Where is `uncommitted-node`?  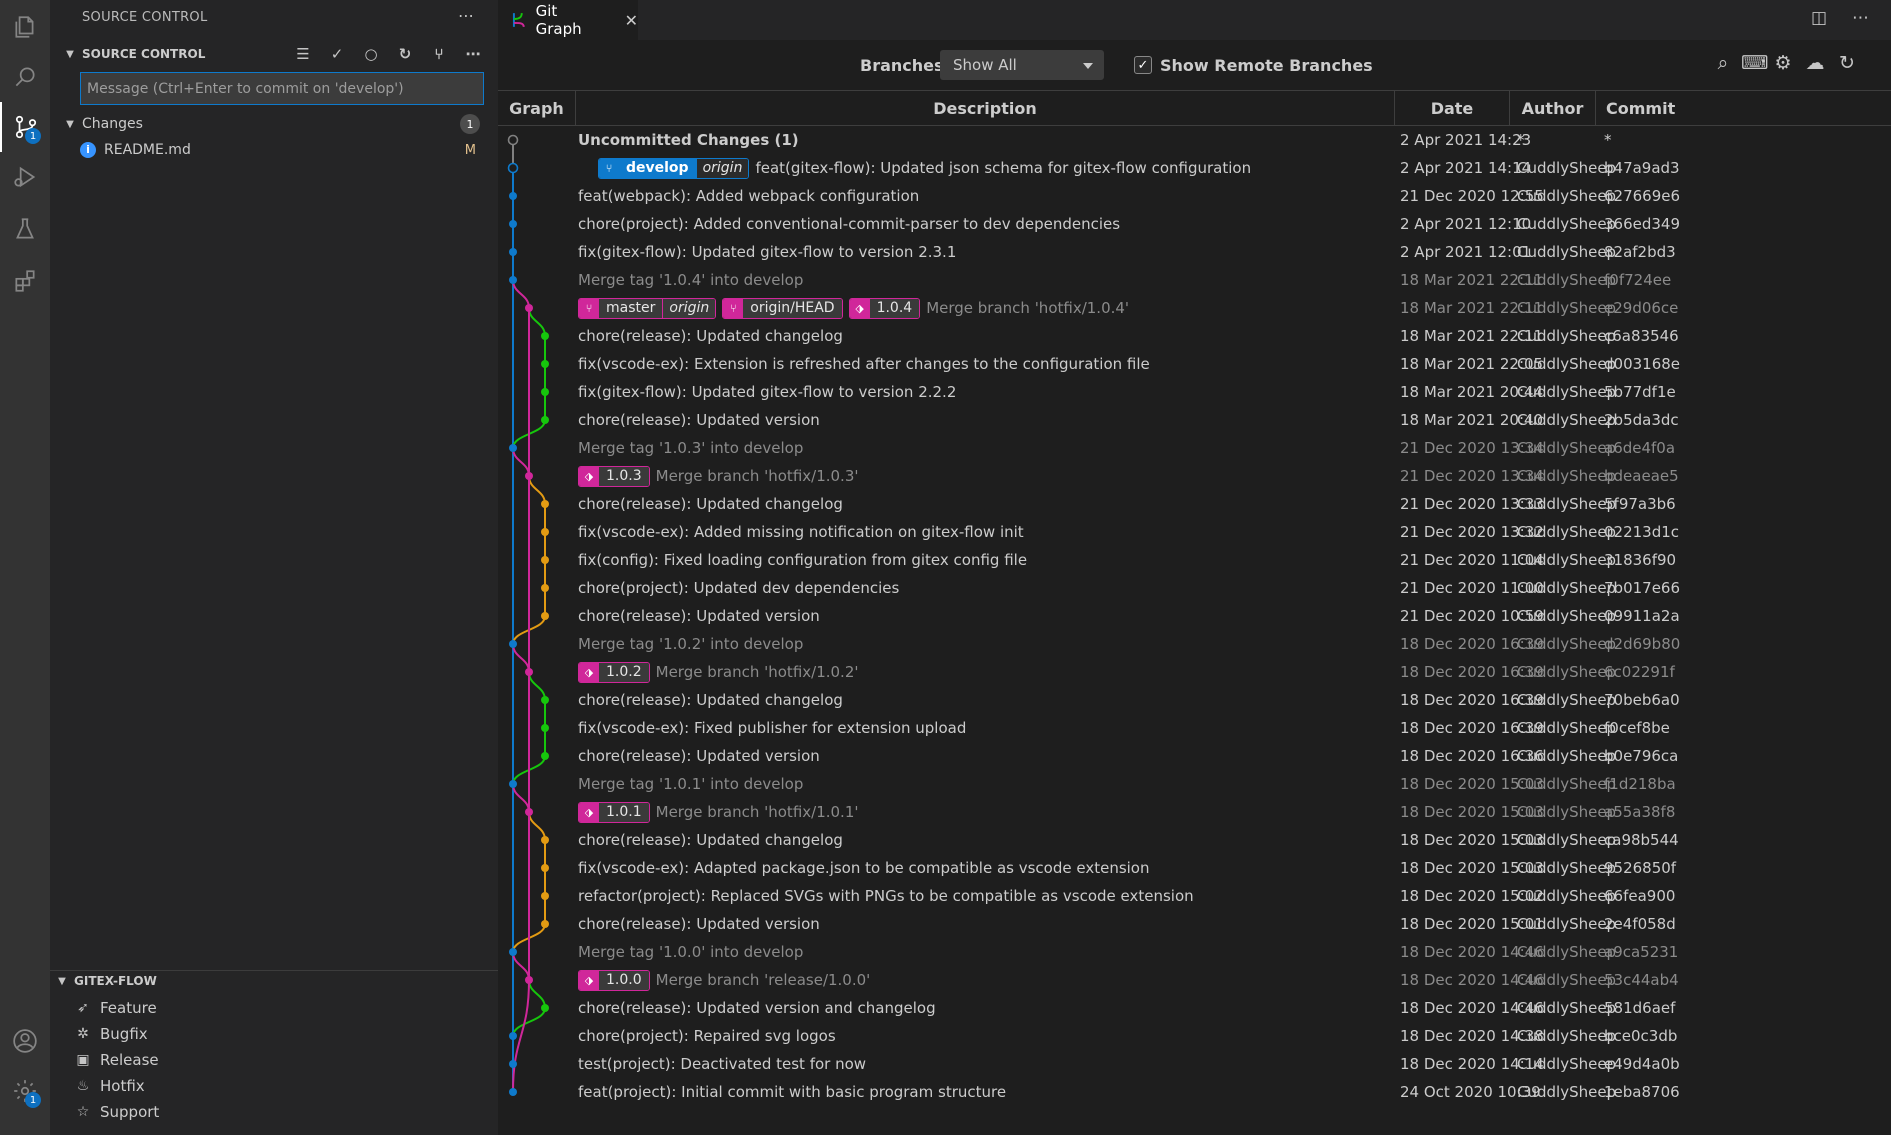
uncommitted-node is located at coordinates (513, 140).